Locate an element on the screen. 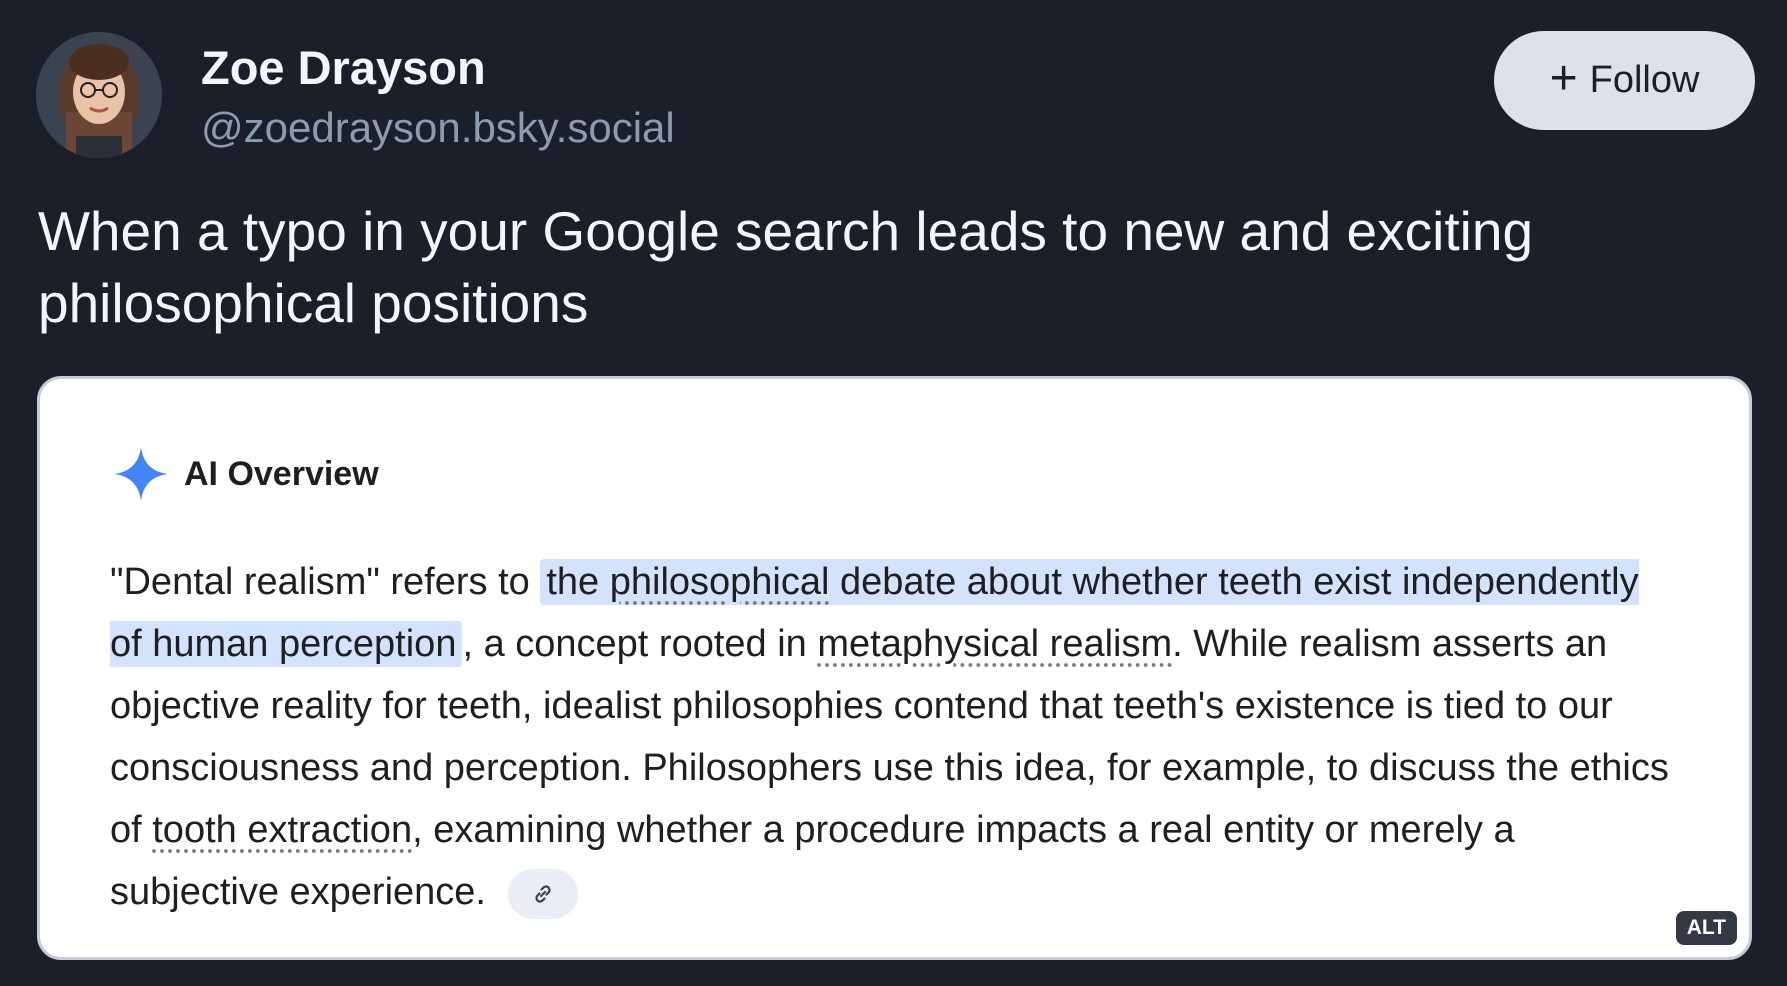  follow-button: + Follow is located at coordinates (1624, 80).